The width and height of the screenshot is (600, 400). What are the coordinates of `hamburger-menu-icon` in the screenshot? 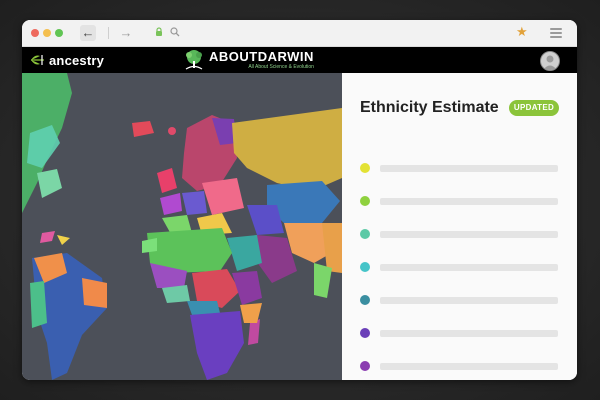 It's located at (556, 33).